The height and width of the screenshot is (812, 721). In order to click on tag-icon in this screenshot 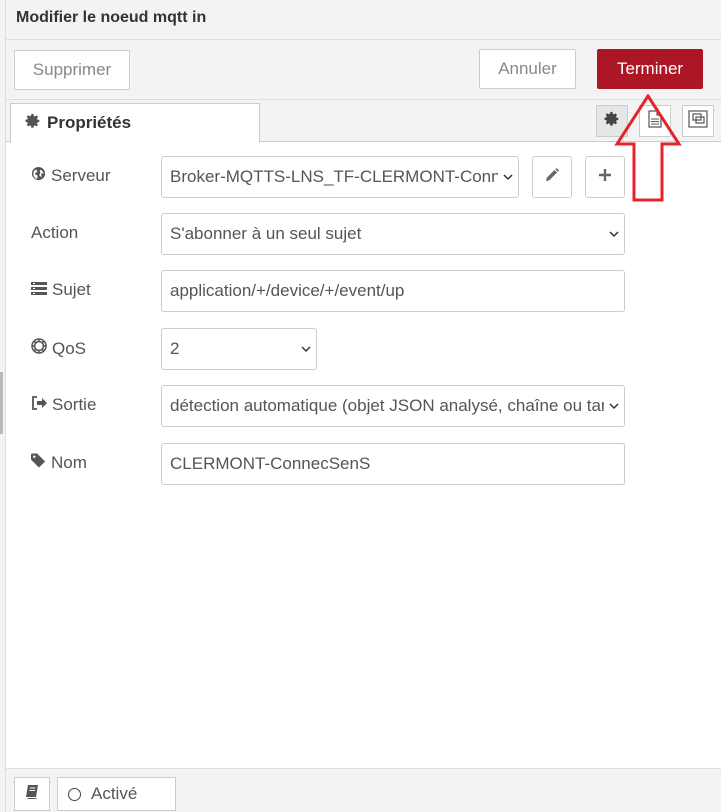, I will do `click(38, 463)`.